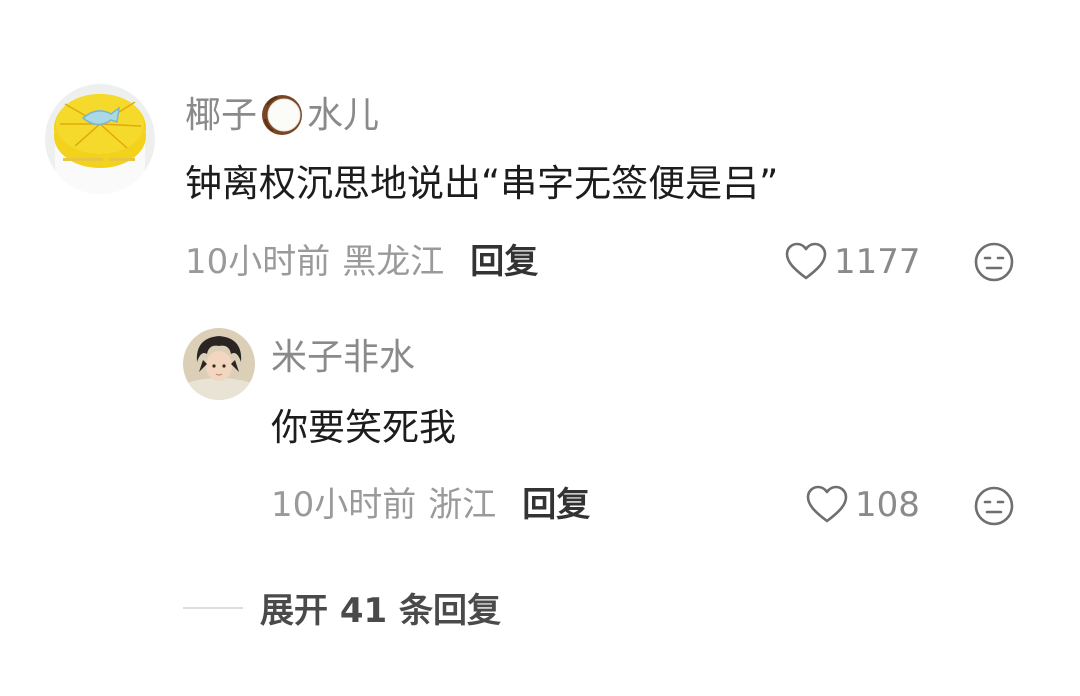  Describe the element at coordinates (343, 358) in the screenshot. I see `replier-username: 米子非水` at that location.